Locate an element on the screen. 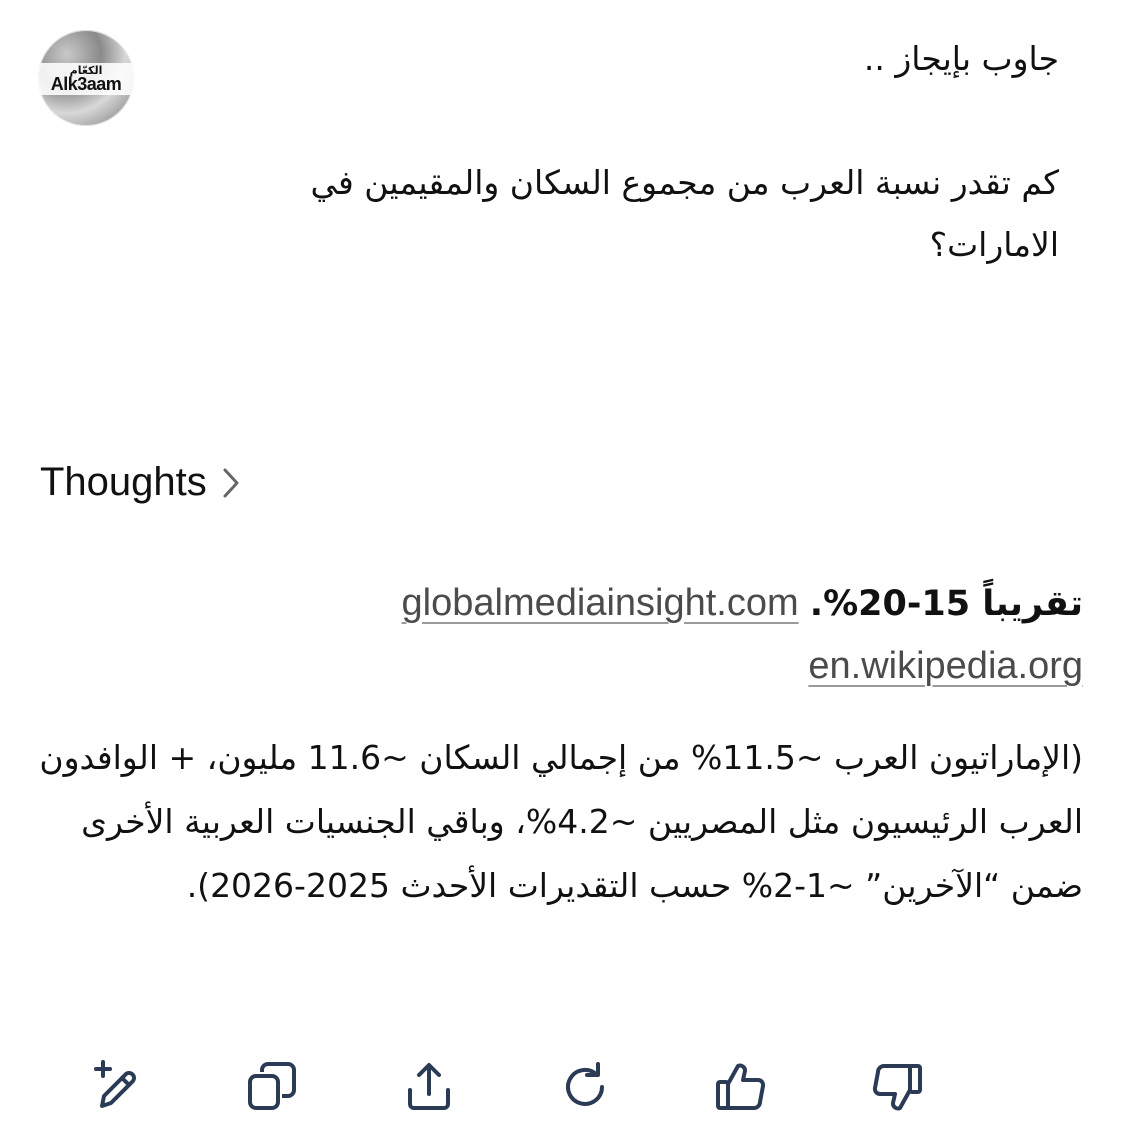 The width and height of the screenshot is (1125, 1146). edit-button is located at coordinates (117, 1087).